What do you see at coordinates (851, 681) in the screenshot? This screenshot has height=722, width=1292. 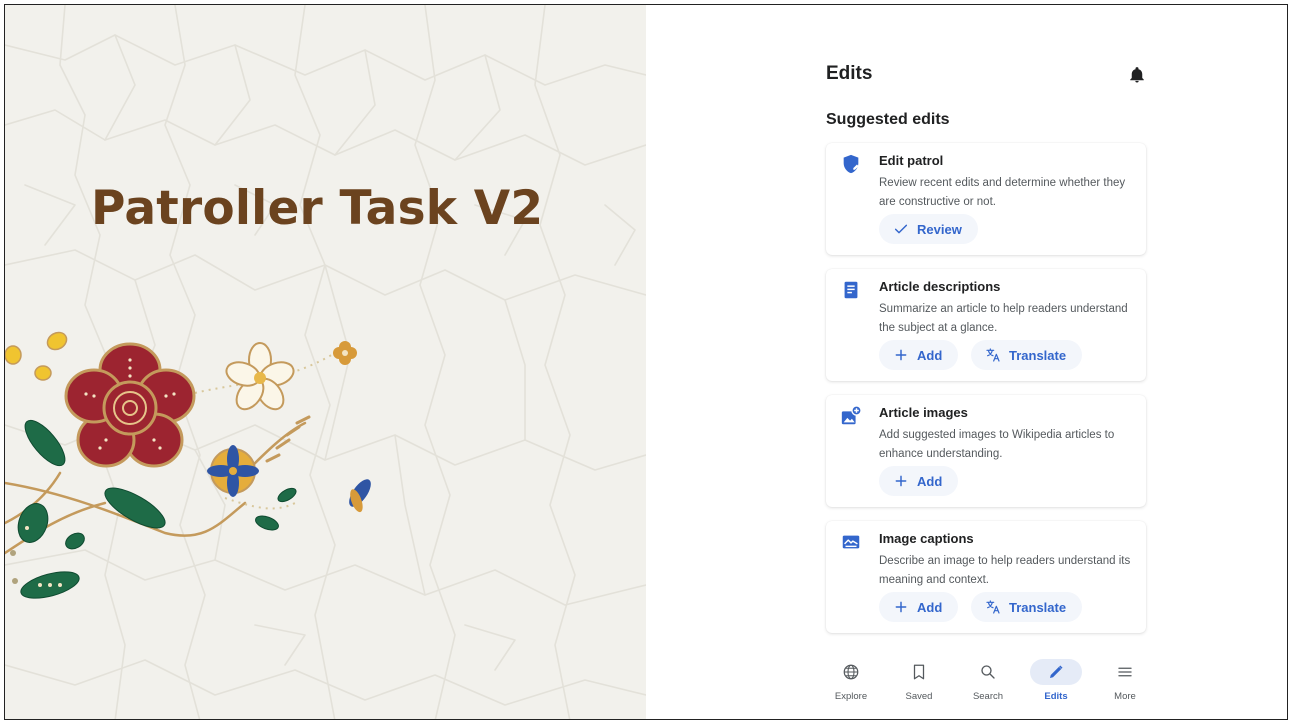 I see `nav-explore: Explore` at bounding box center [851, 681].